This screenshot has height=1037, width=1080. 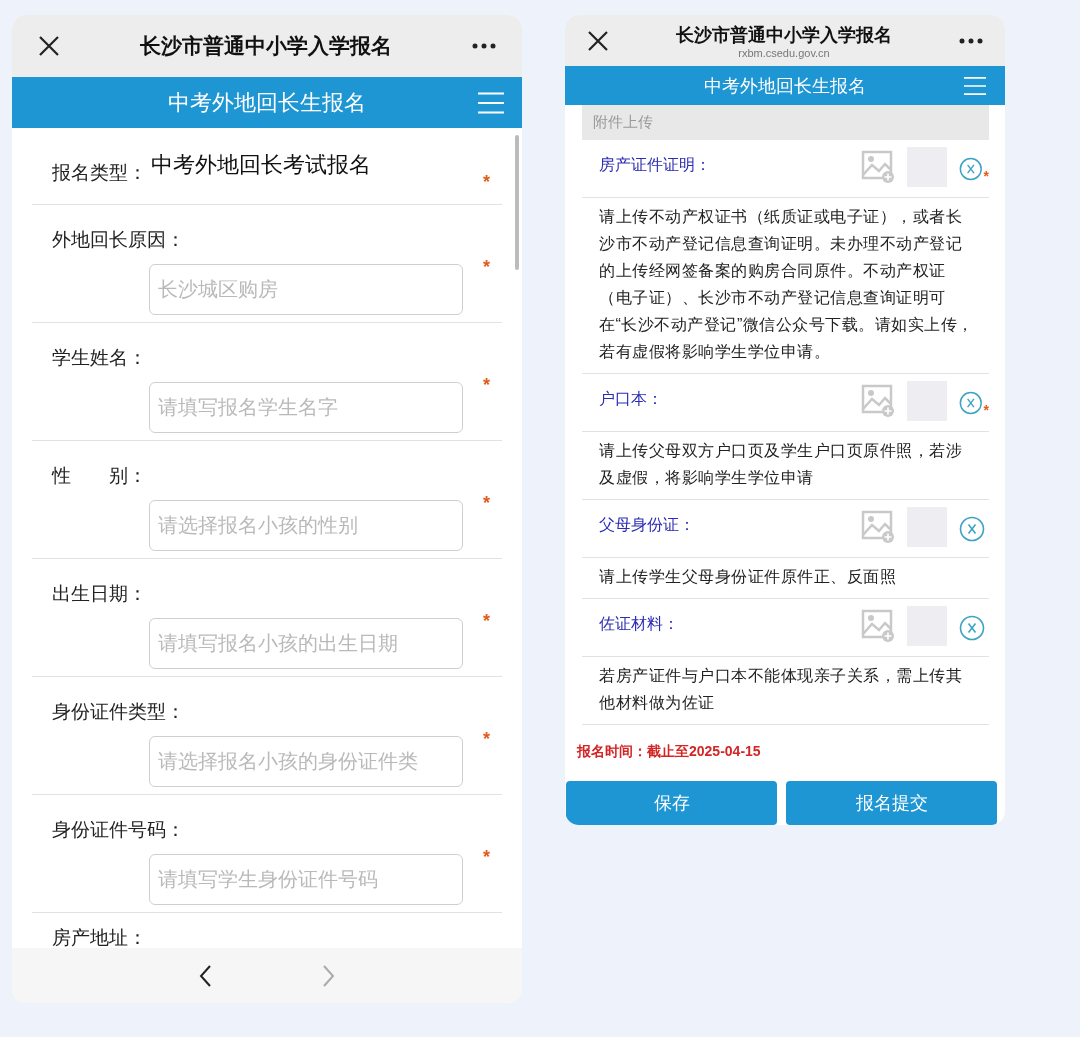 What do you see at coordinates (784, 52) in the screenshot?
I see `page-url: rxbm.csedu.gov.cn` at bounding box center [784, 52].